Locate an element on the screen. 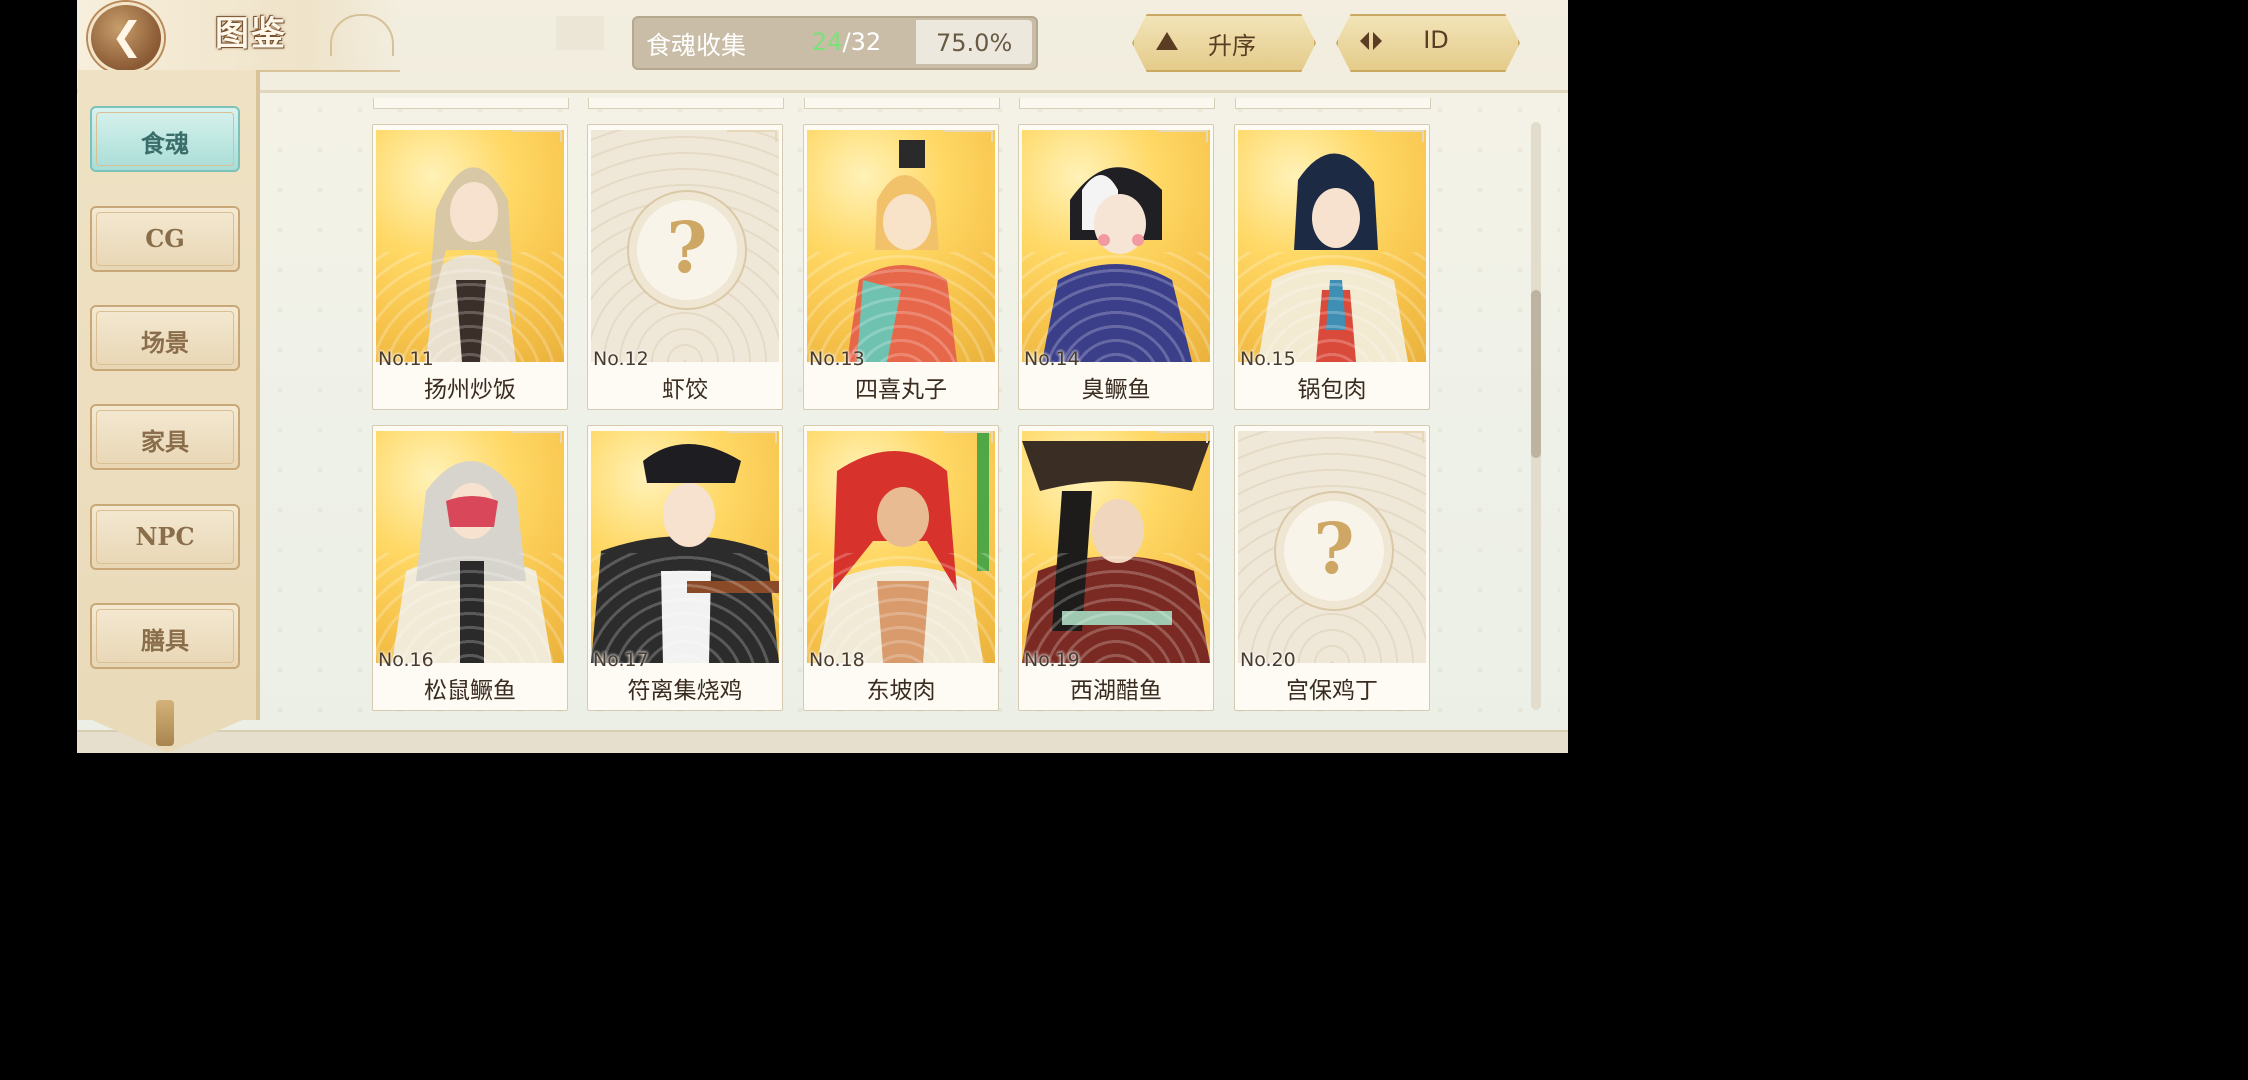 The image size is (2248, 1080). card-name: 四喜丸子 is located at coordinates (901, 390).